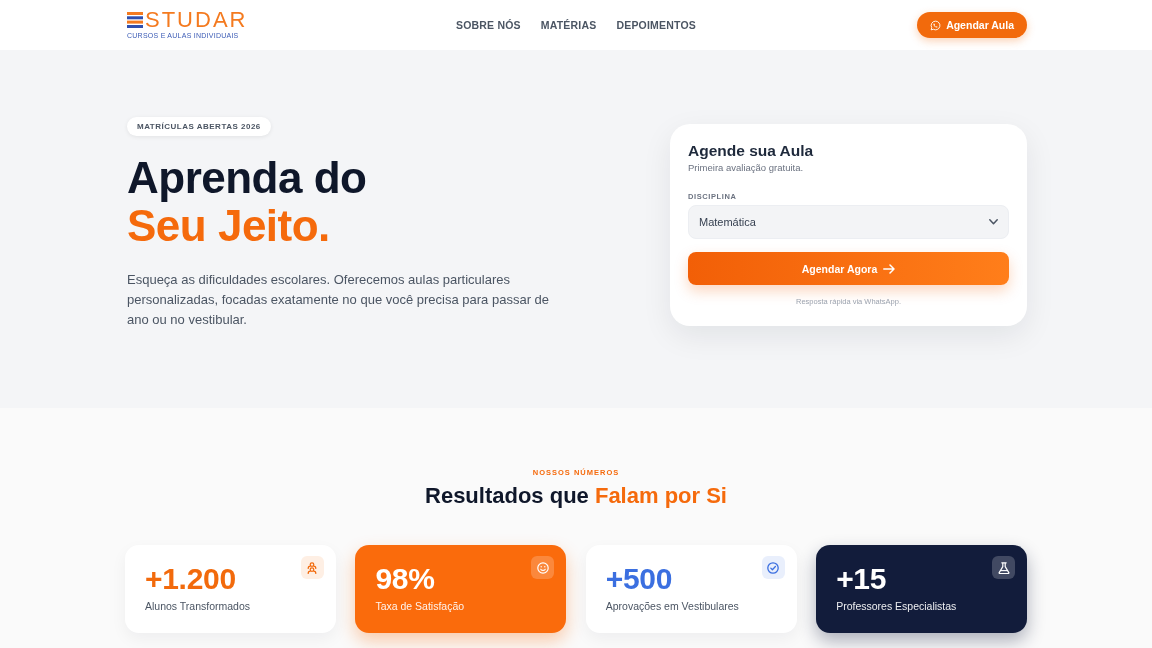 The width and height of the screenshot is (1152, 648). I want to click on chevron-down-icon, so click(993, 222).